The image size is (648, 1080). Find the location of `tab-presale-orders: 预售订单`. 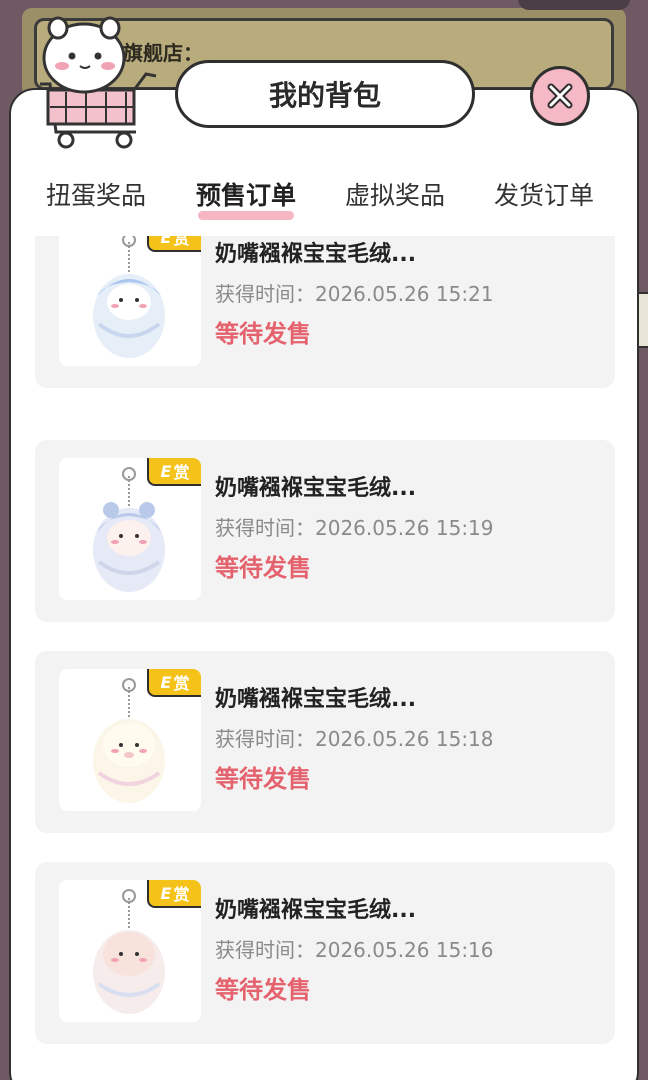

tab-presale-orders: 预售订单 is located at coordinates (246, 198).